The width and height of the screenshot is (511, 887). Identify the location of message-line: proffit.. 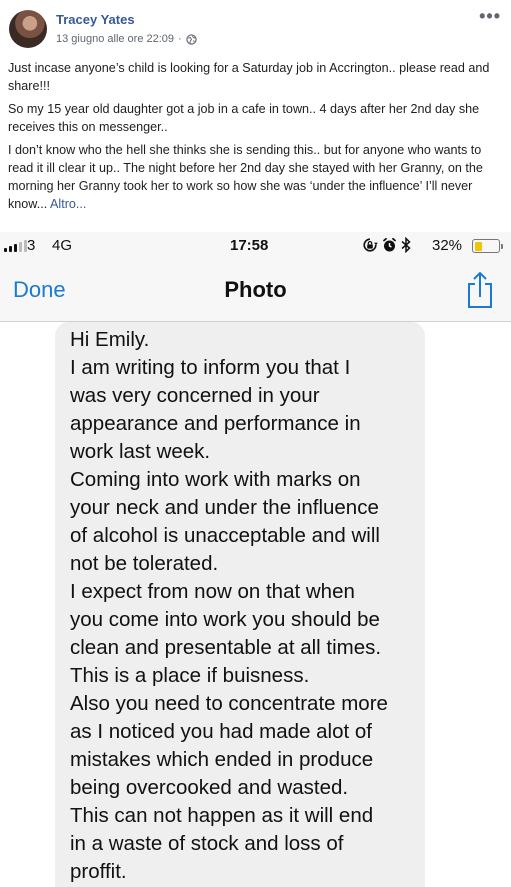
(98, 871).